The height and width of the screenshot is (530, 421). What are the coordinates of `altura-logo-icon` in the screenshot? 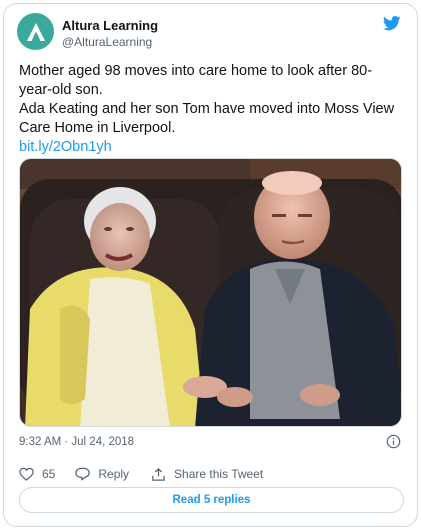 It's located at (35, 31).